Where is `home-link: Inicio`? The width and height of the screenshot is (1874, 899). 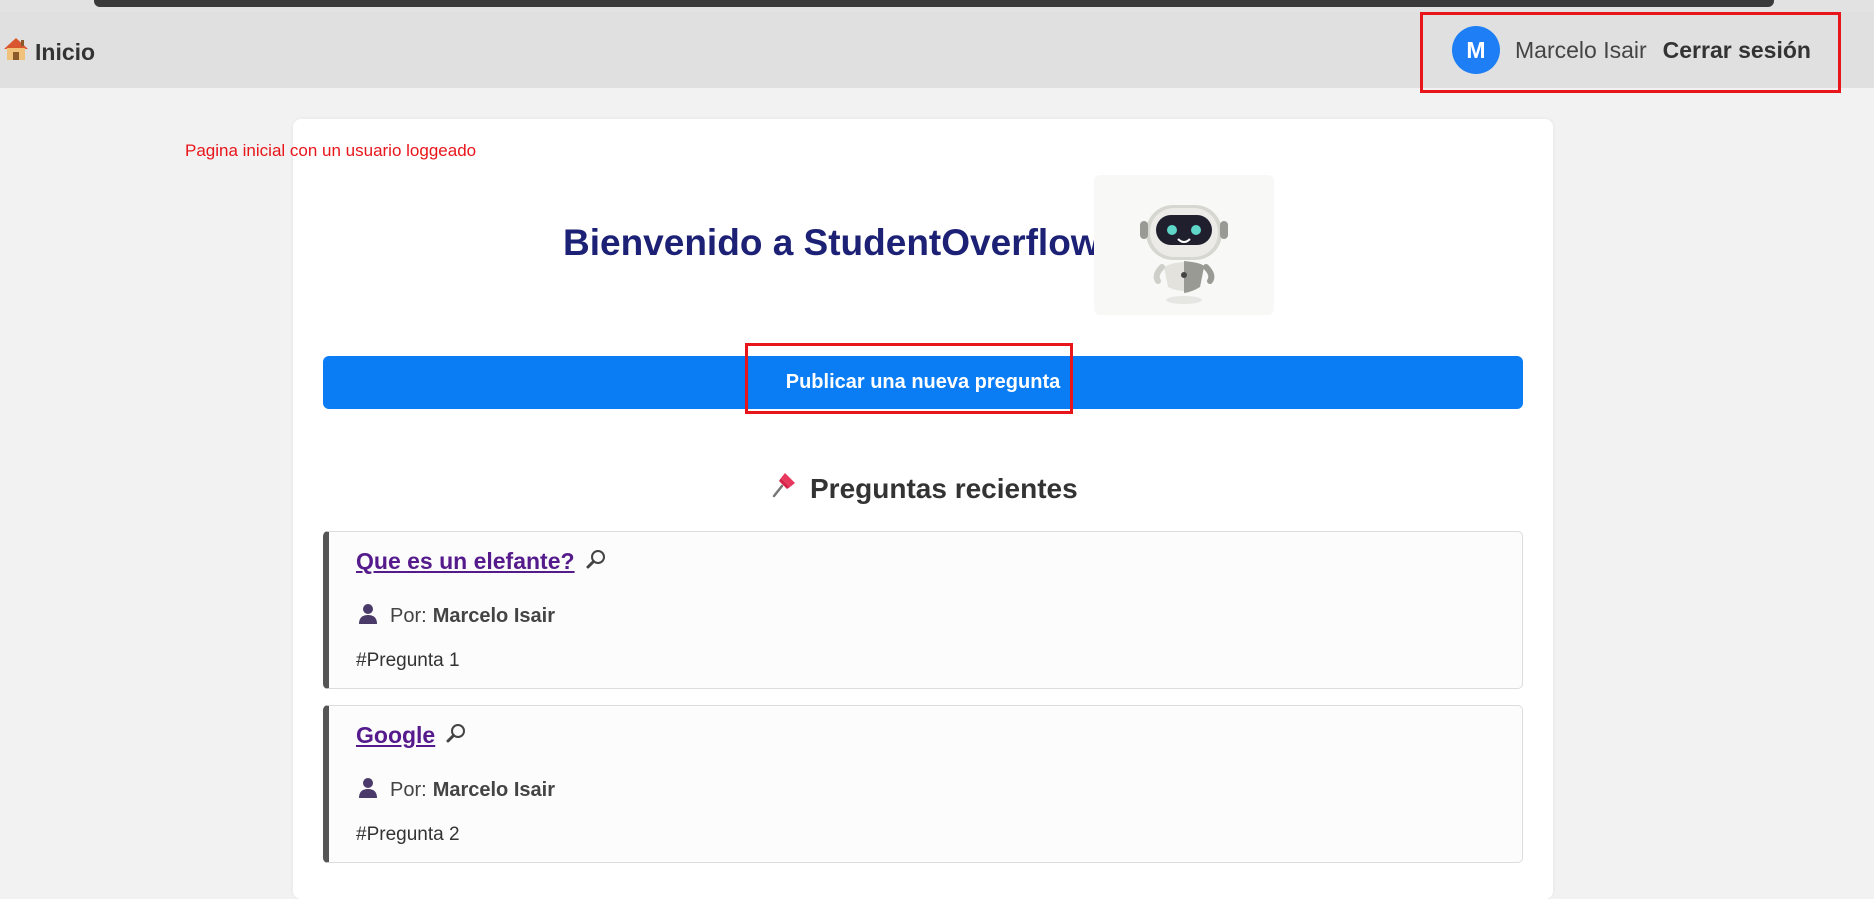 home-link: Inicio is located at coordinates (49, 52).